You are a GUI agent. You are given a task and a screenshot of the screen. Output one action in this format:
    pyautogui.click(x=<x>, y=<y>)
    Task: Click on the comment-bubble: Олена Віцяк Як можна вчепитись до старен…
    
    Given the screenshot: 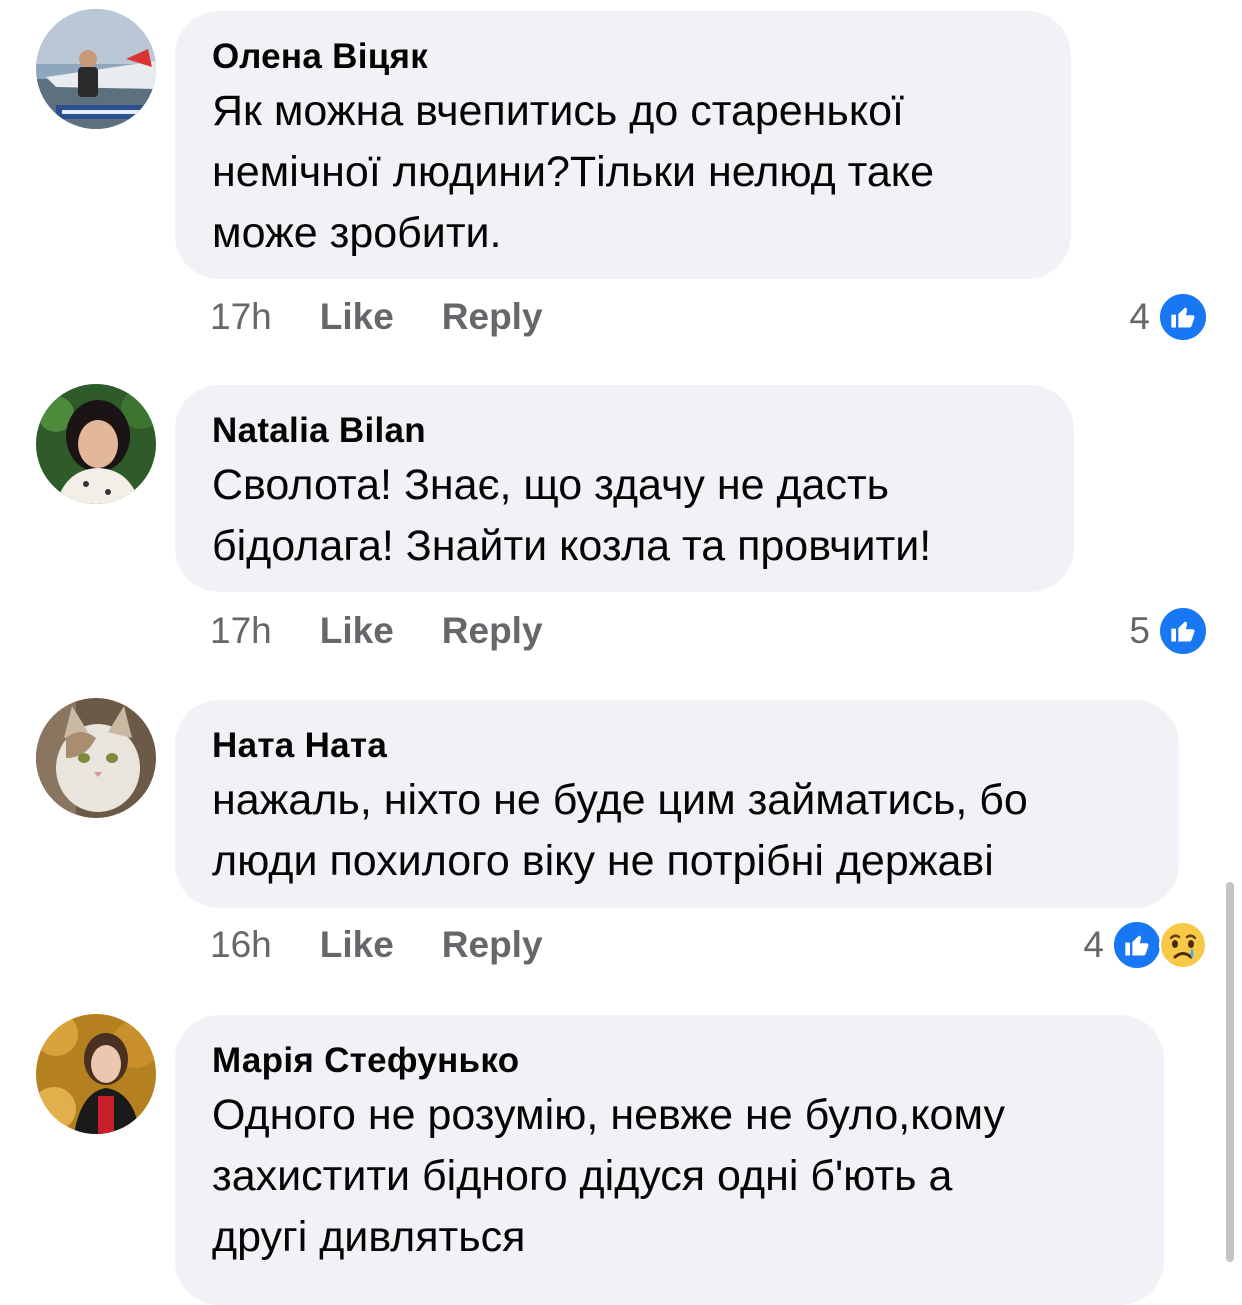 What is the action you would take?
    pyautogui.click(x=623, y=145)
    